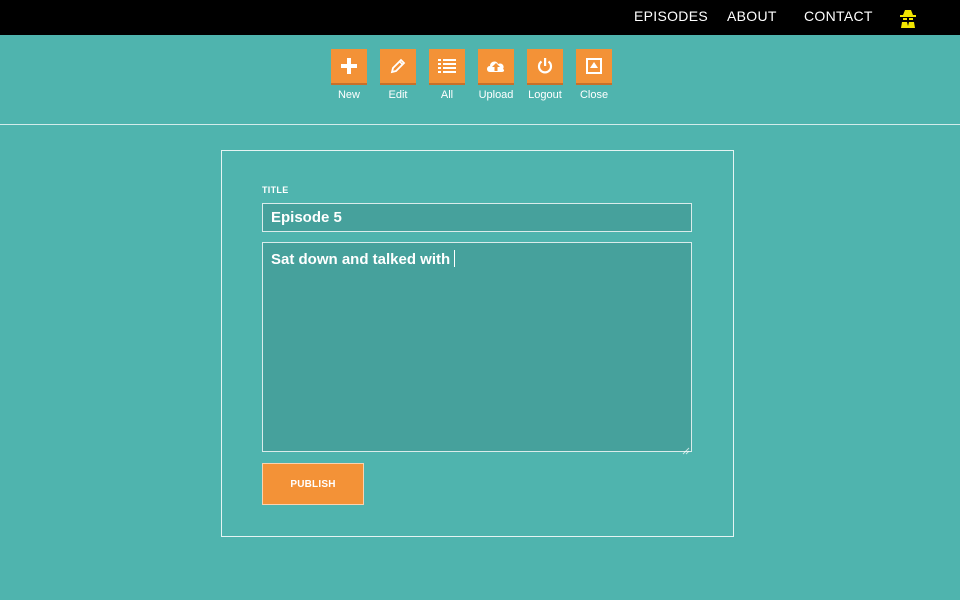 Image resolution: width=960 pixels, height=600 pixels. I want to click on upload-button: Upload, so click(496, 75).